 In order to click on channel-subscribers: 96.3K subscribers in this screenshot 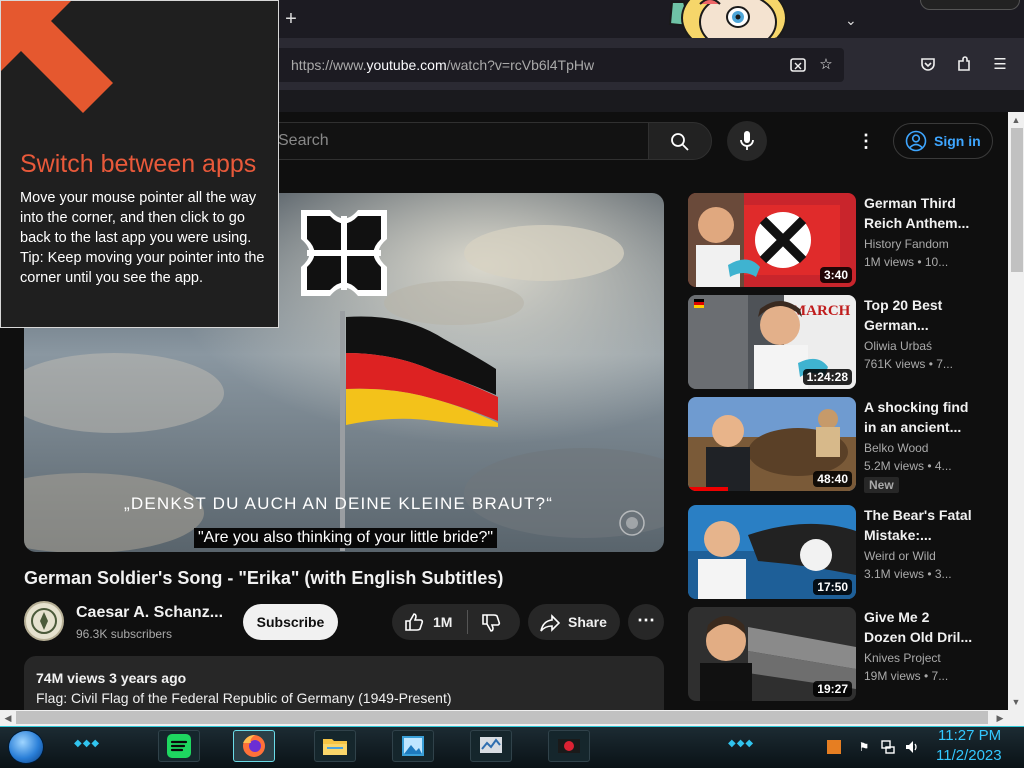, I will do `click(124, 634)`.